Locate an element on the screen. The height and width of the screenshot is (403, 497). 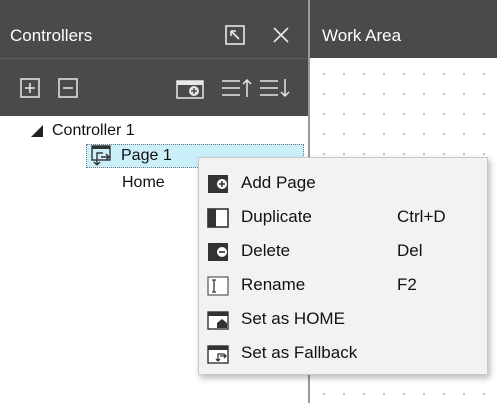
menu-item-set-as-home: Set as HOME is located at coordinates (343, 319).